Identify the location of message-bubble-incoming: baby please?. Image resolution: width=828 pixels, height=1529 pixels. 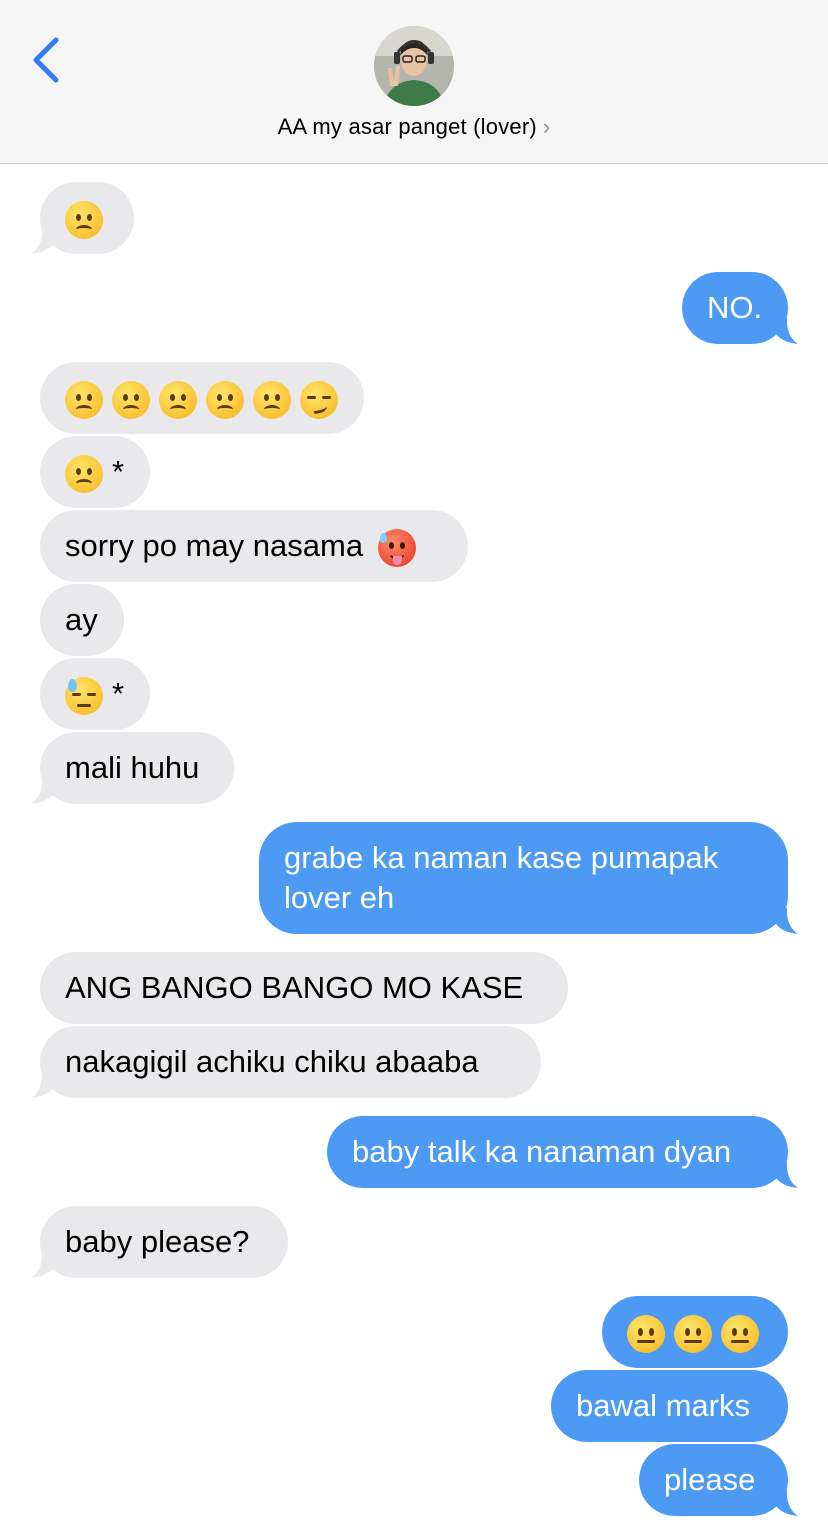
(164, 1242).